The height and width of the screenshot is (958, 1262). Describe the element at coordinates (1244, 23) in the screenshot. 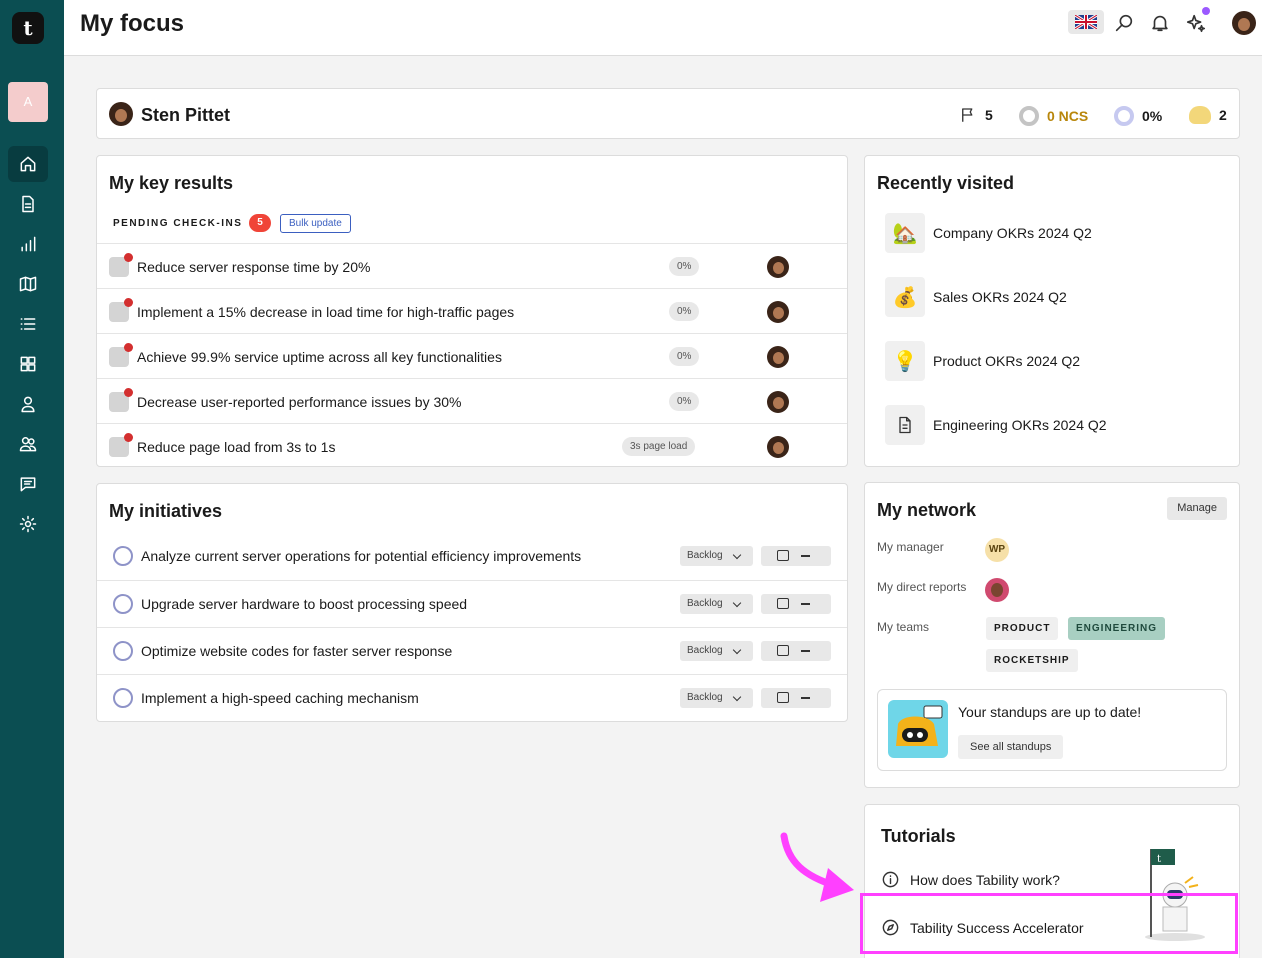

I see `user-avatar` at that location.